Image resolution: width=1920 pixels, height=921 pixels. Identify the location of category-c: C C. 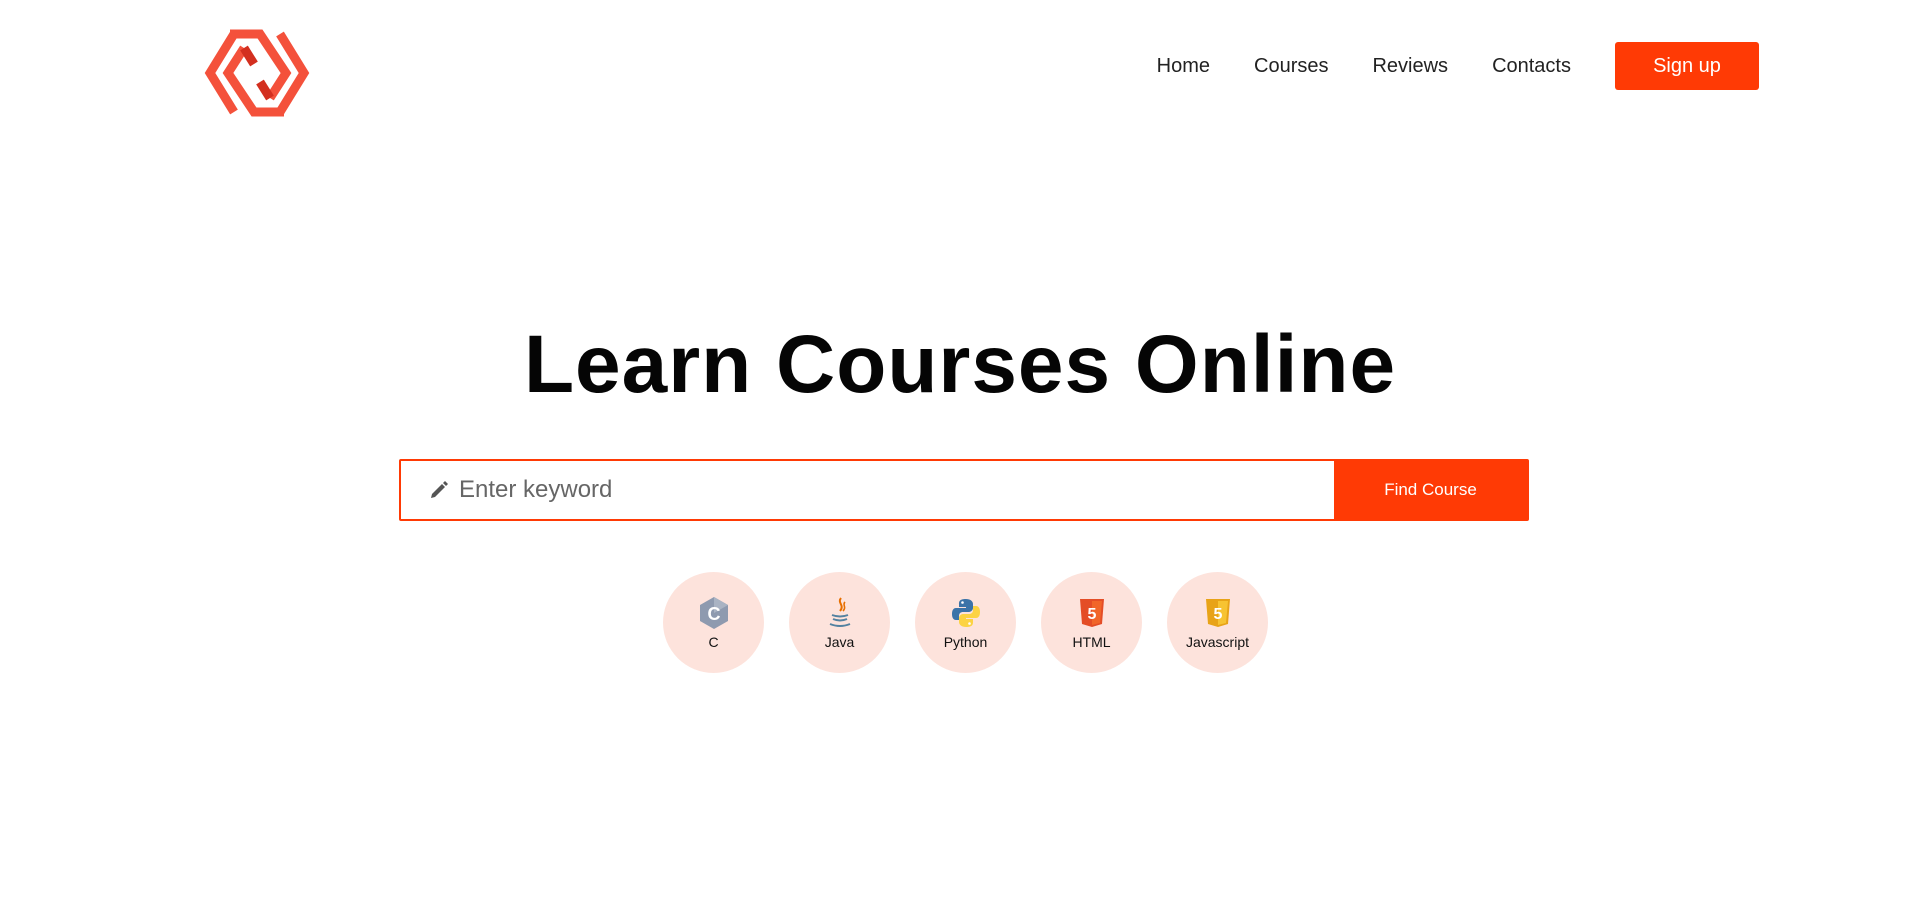
(713, 622).